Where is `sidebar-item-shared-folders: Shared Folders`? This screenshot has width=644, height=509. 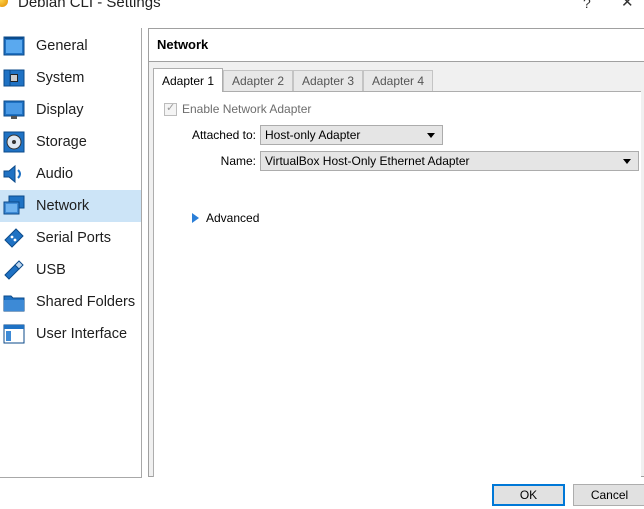
sidebar-item-shared-folders: Shared Folders is located at coordinates (70, 302).